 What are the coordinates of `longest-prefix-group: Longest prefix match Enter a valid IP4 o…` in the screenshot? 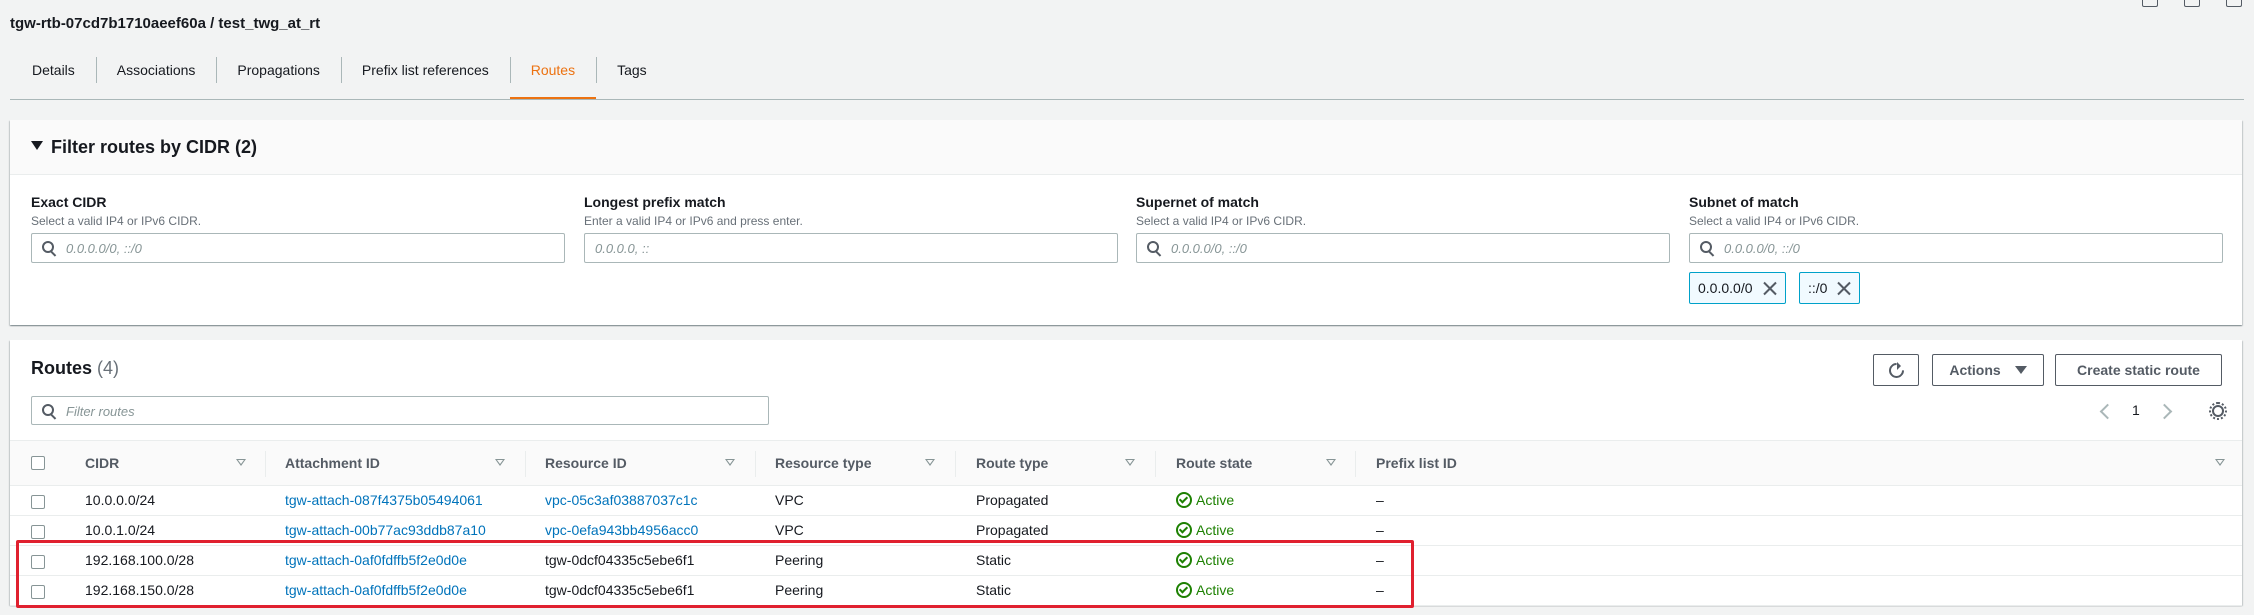 It's located at (851, 228).